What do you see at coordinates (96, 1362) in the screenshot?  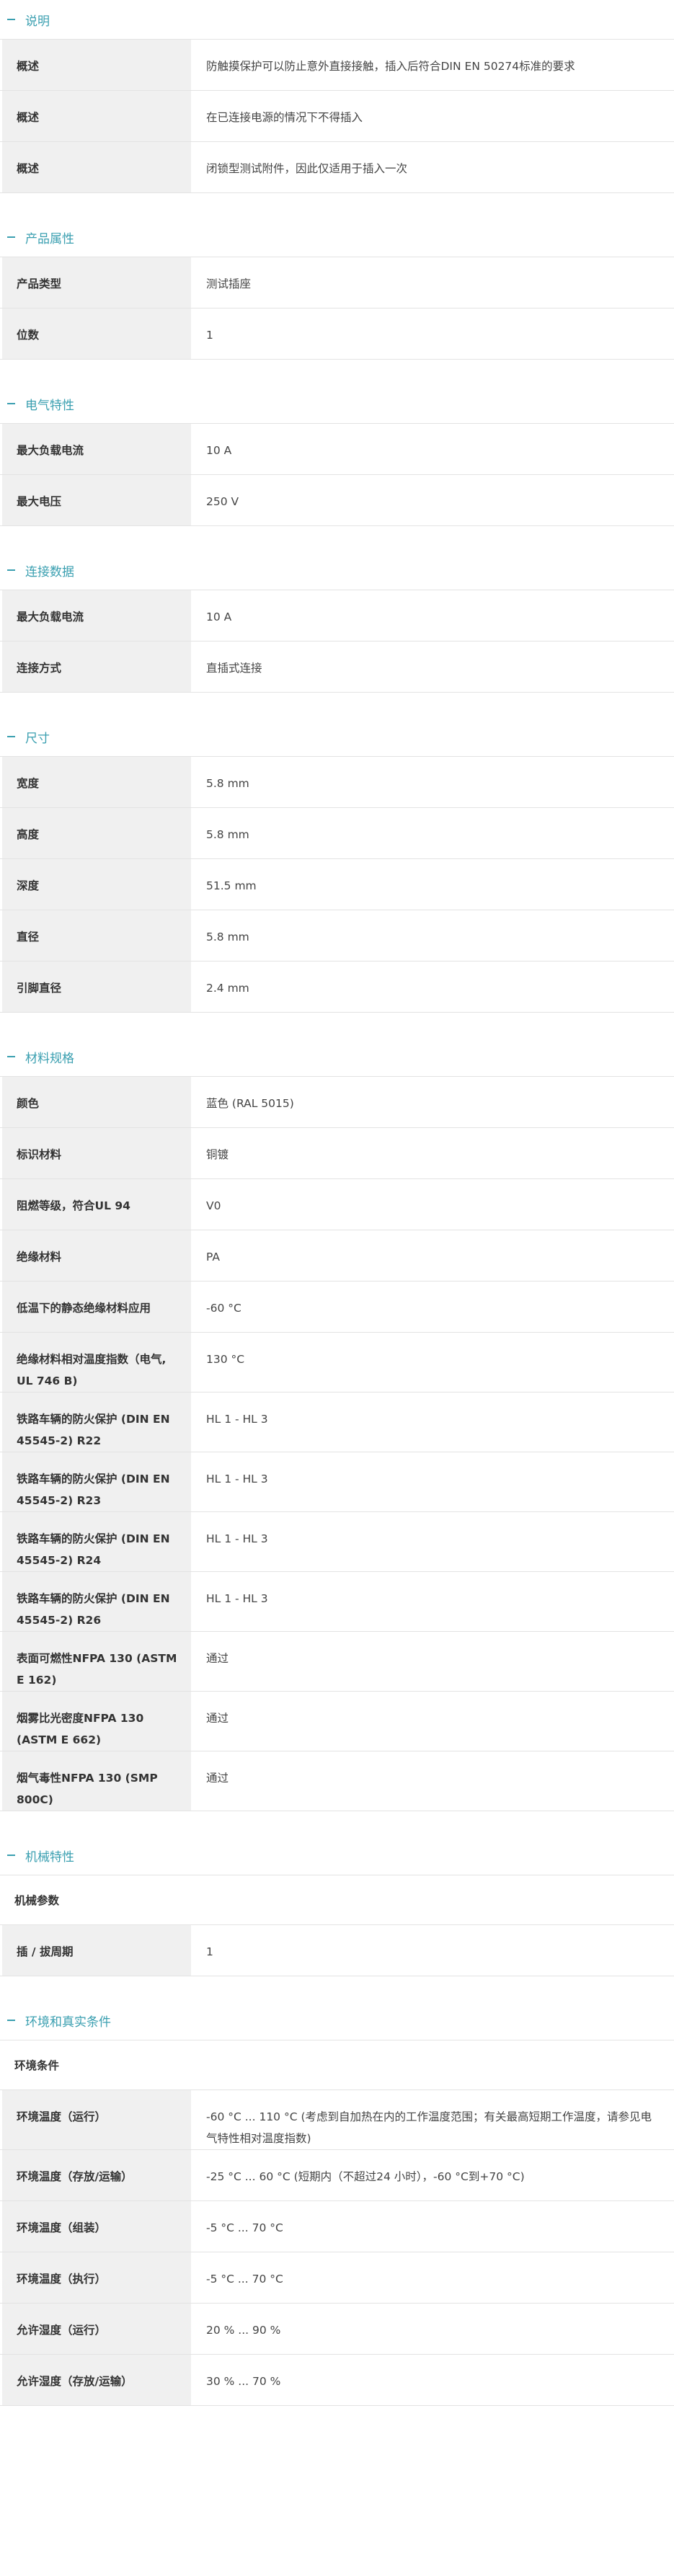 I see `spec-label: 绝缘材料相对温度指数（电气, UL 746 B)` at bounding box center [96, 1362].